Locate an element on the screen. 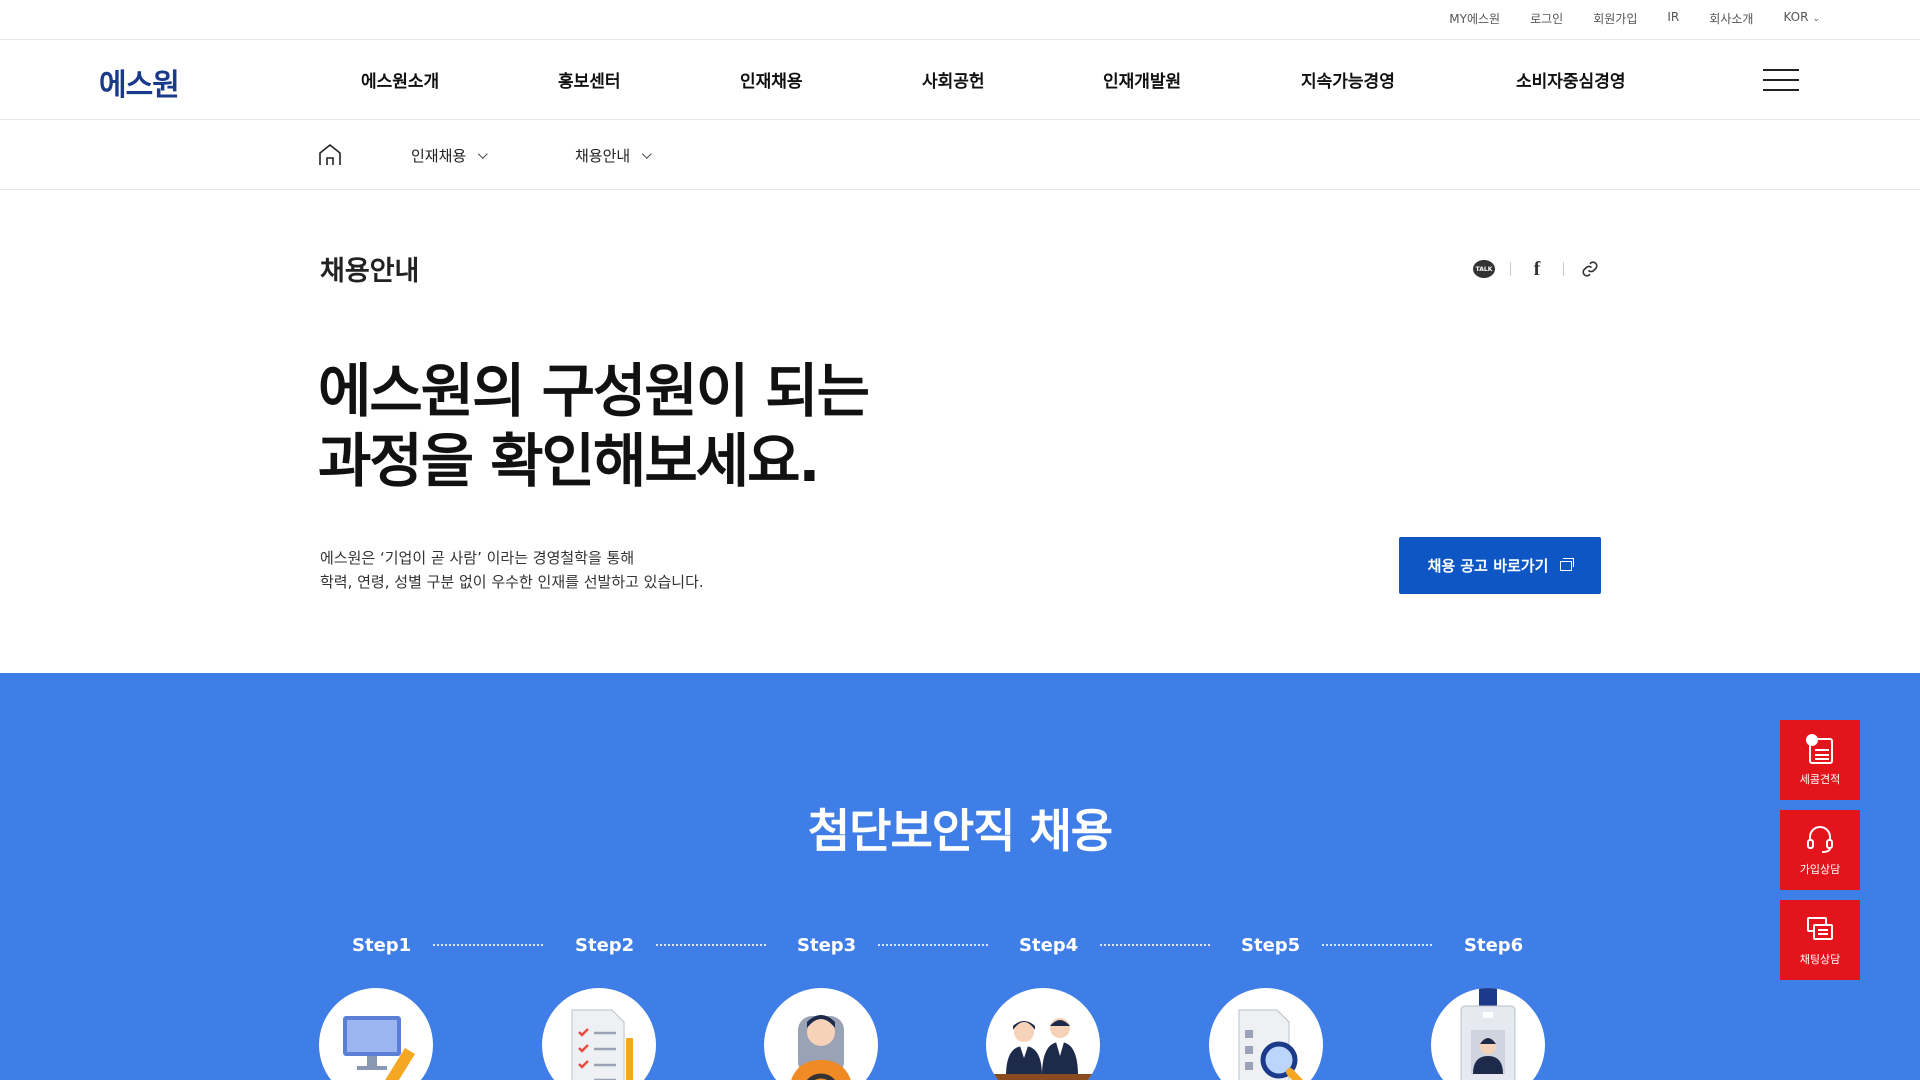  chat-consult-button: 채팅상담 is located at coordinates (1820, 940).